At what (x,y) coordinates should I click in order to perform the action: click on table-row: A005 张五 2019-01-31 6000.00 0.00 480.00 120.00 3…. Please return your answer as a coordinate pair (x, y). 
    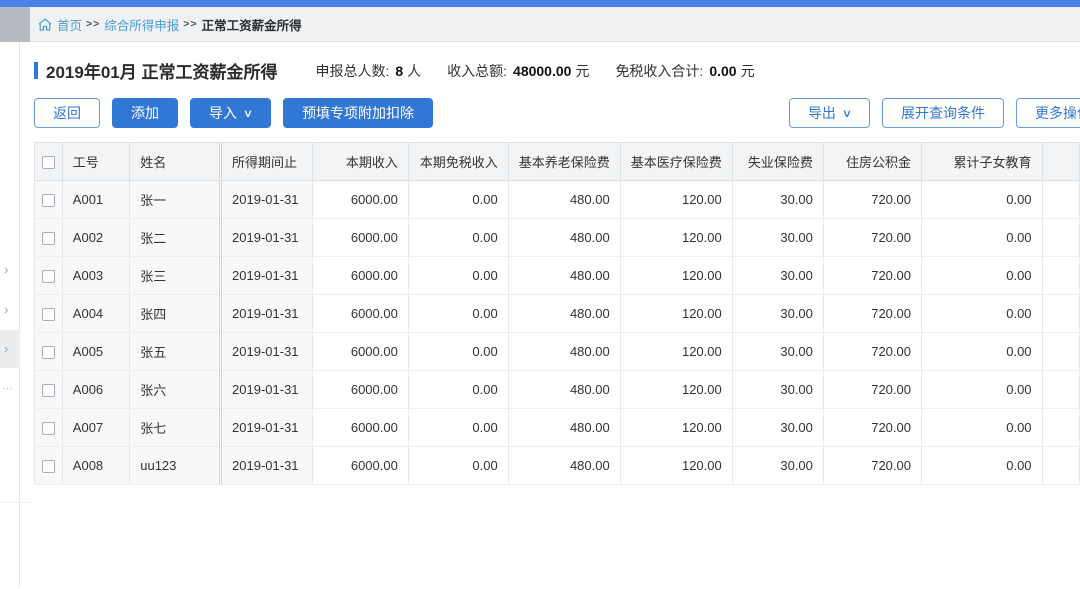
    Looking at the image, I should click on (557, 351).